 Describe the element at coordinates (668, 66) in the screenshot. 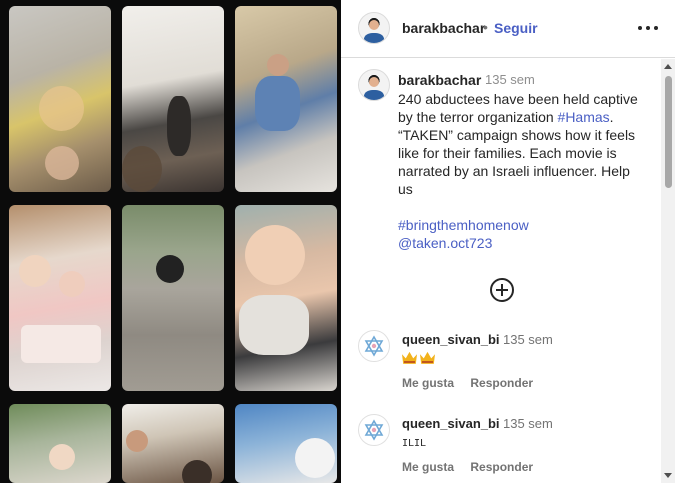

I see `scroll-up-arrow-icon` at that location.